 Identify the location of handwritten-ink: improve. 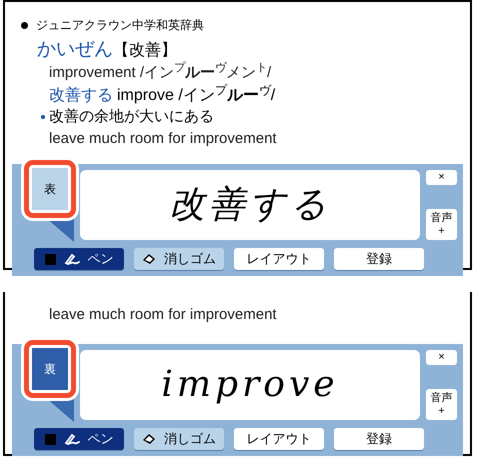
(250, 385).